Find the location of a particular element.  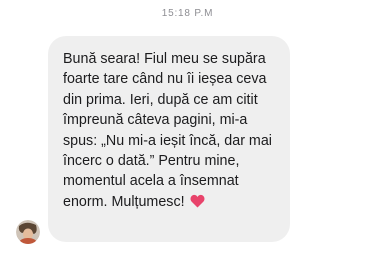

message-timestamp: 15:18 P.M is located at coordinates (187, 13).